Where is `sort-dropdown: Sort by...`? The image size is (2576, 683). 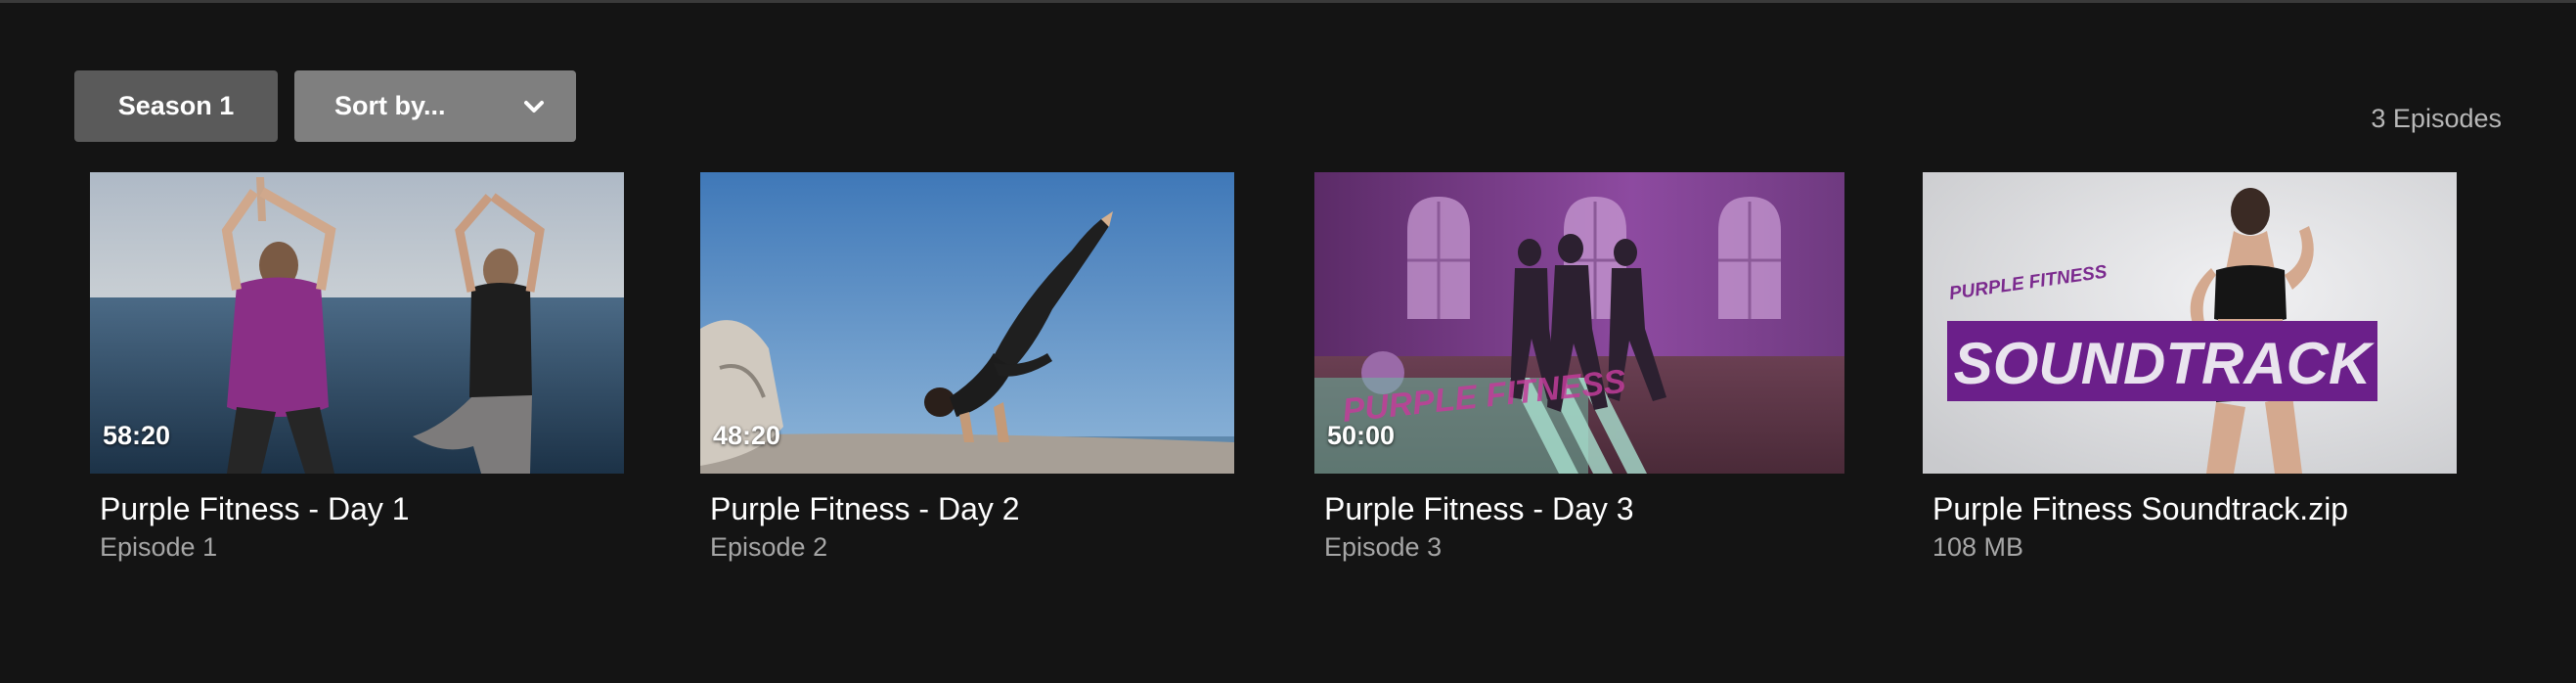 sort-dropdown: Sort by... is located at coordinates (435, 106).